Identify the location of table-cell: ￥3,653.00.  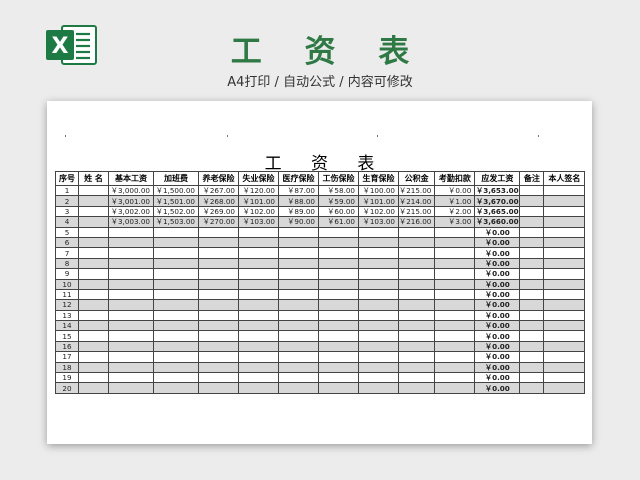
(497, 190).